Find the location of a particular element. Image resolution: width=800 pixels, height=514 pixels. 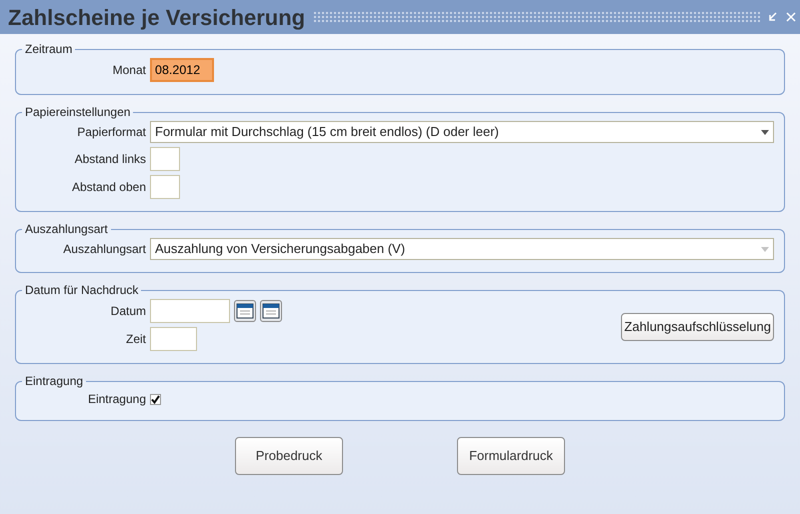

close-icon is located at coordinates (791, 17).